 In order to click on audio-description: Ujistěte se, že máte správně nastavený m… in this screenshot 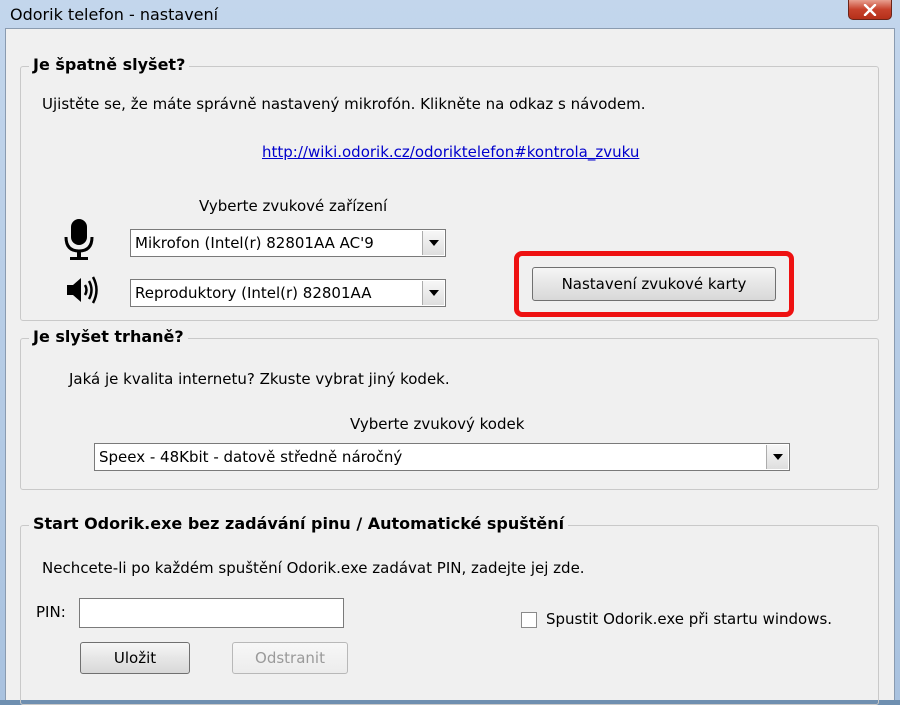, I will do `click(344, 104)`.